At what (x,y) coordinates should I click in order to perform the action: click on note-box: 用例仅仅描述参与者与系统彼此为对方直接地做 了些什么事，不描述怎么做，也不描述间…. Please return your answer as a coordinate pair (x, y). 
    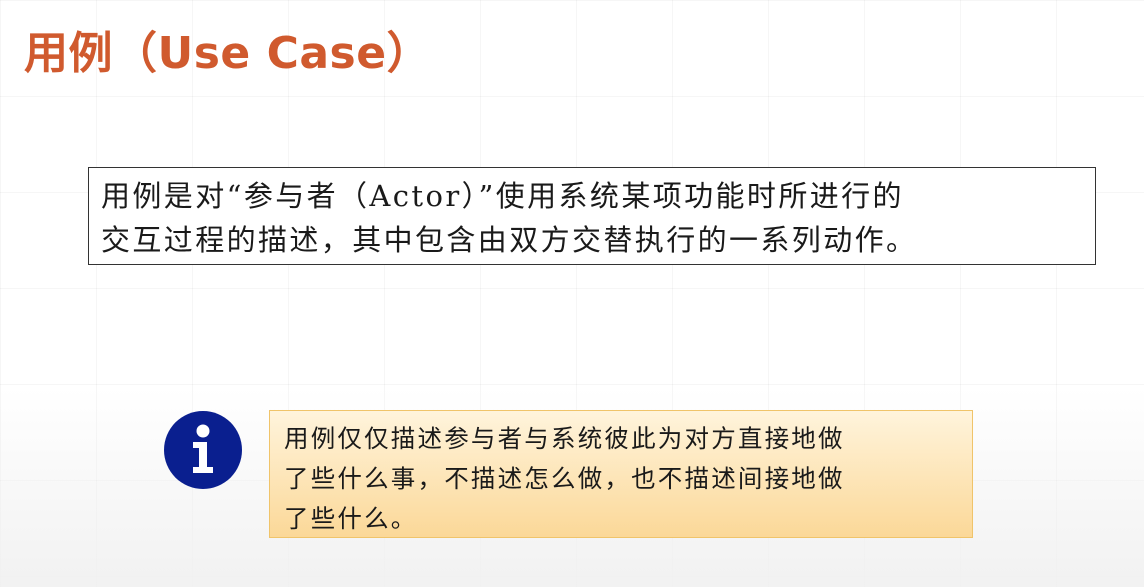
    Looking at the image, I should click on (621, 474).